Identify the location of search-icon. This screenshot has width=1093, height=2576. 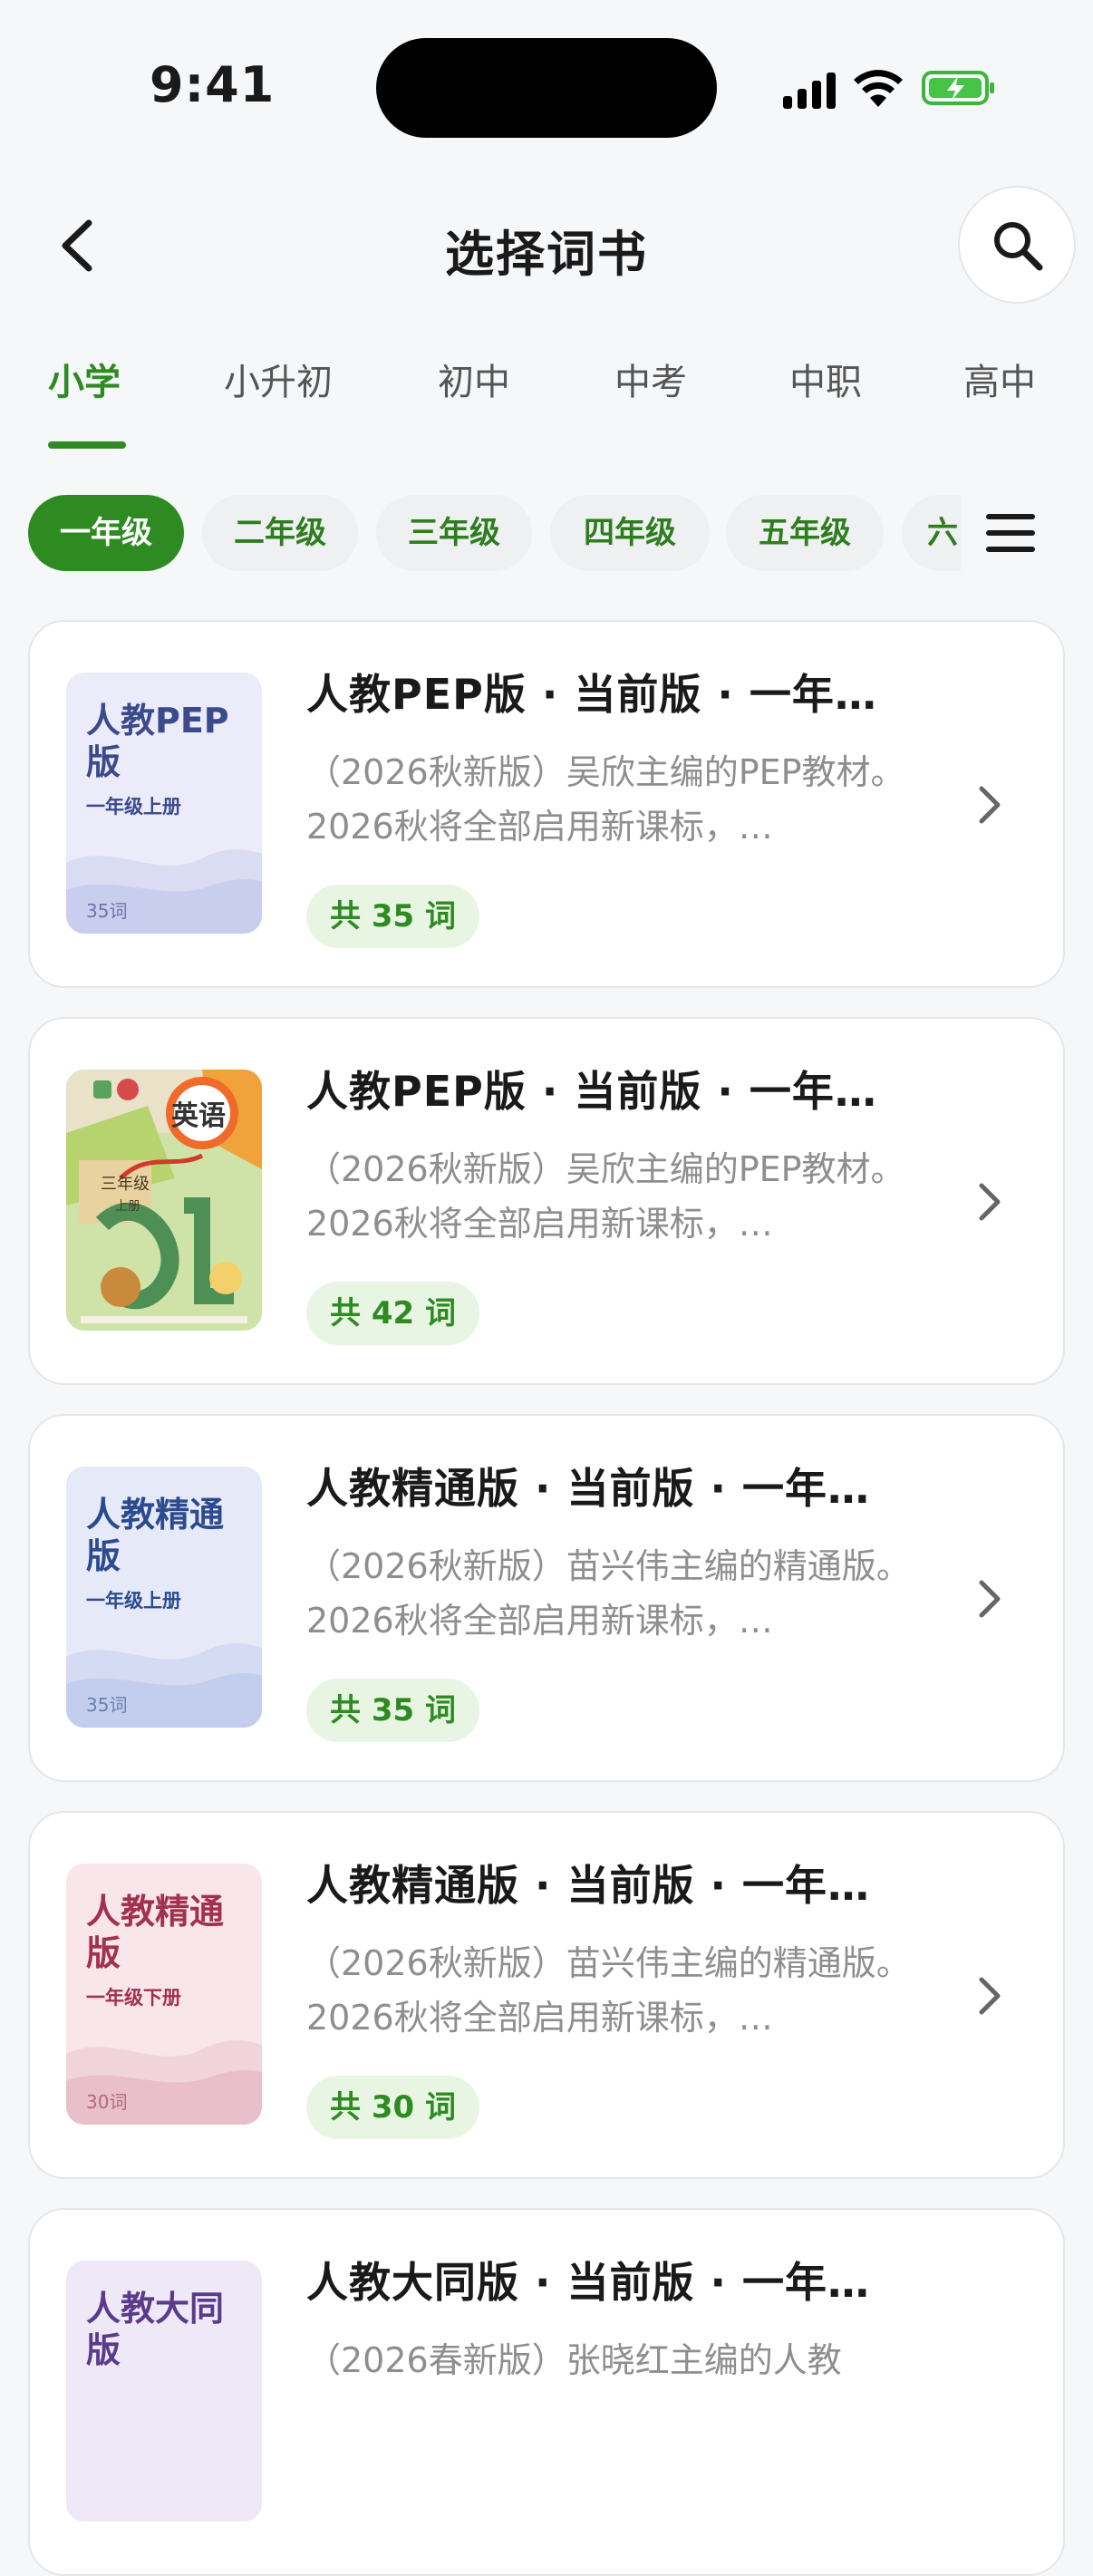
(1018, 246).